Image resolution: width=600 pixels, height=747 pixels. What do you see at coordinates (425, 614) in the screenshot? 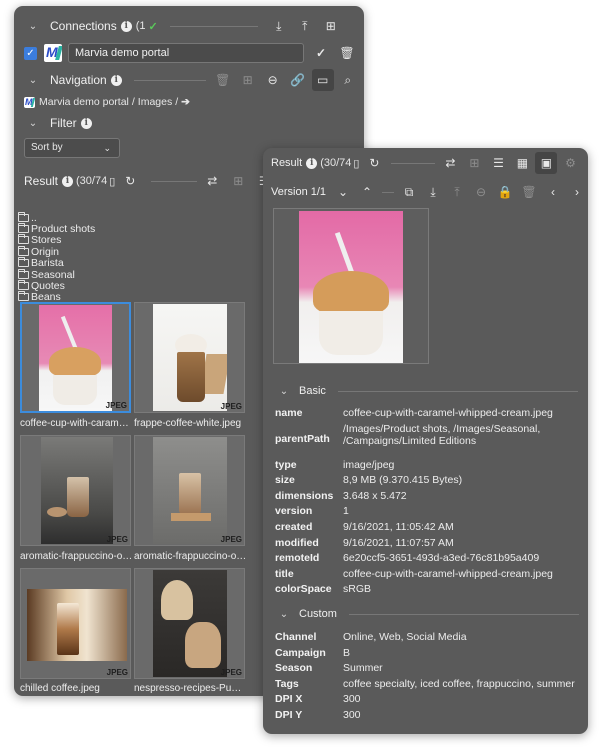
I see `custom-section-header: ⌄ Custom` at bounding box center [425, 614].